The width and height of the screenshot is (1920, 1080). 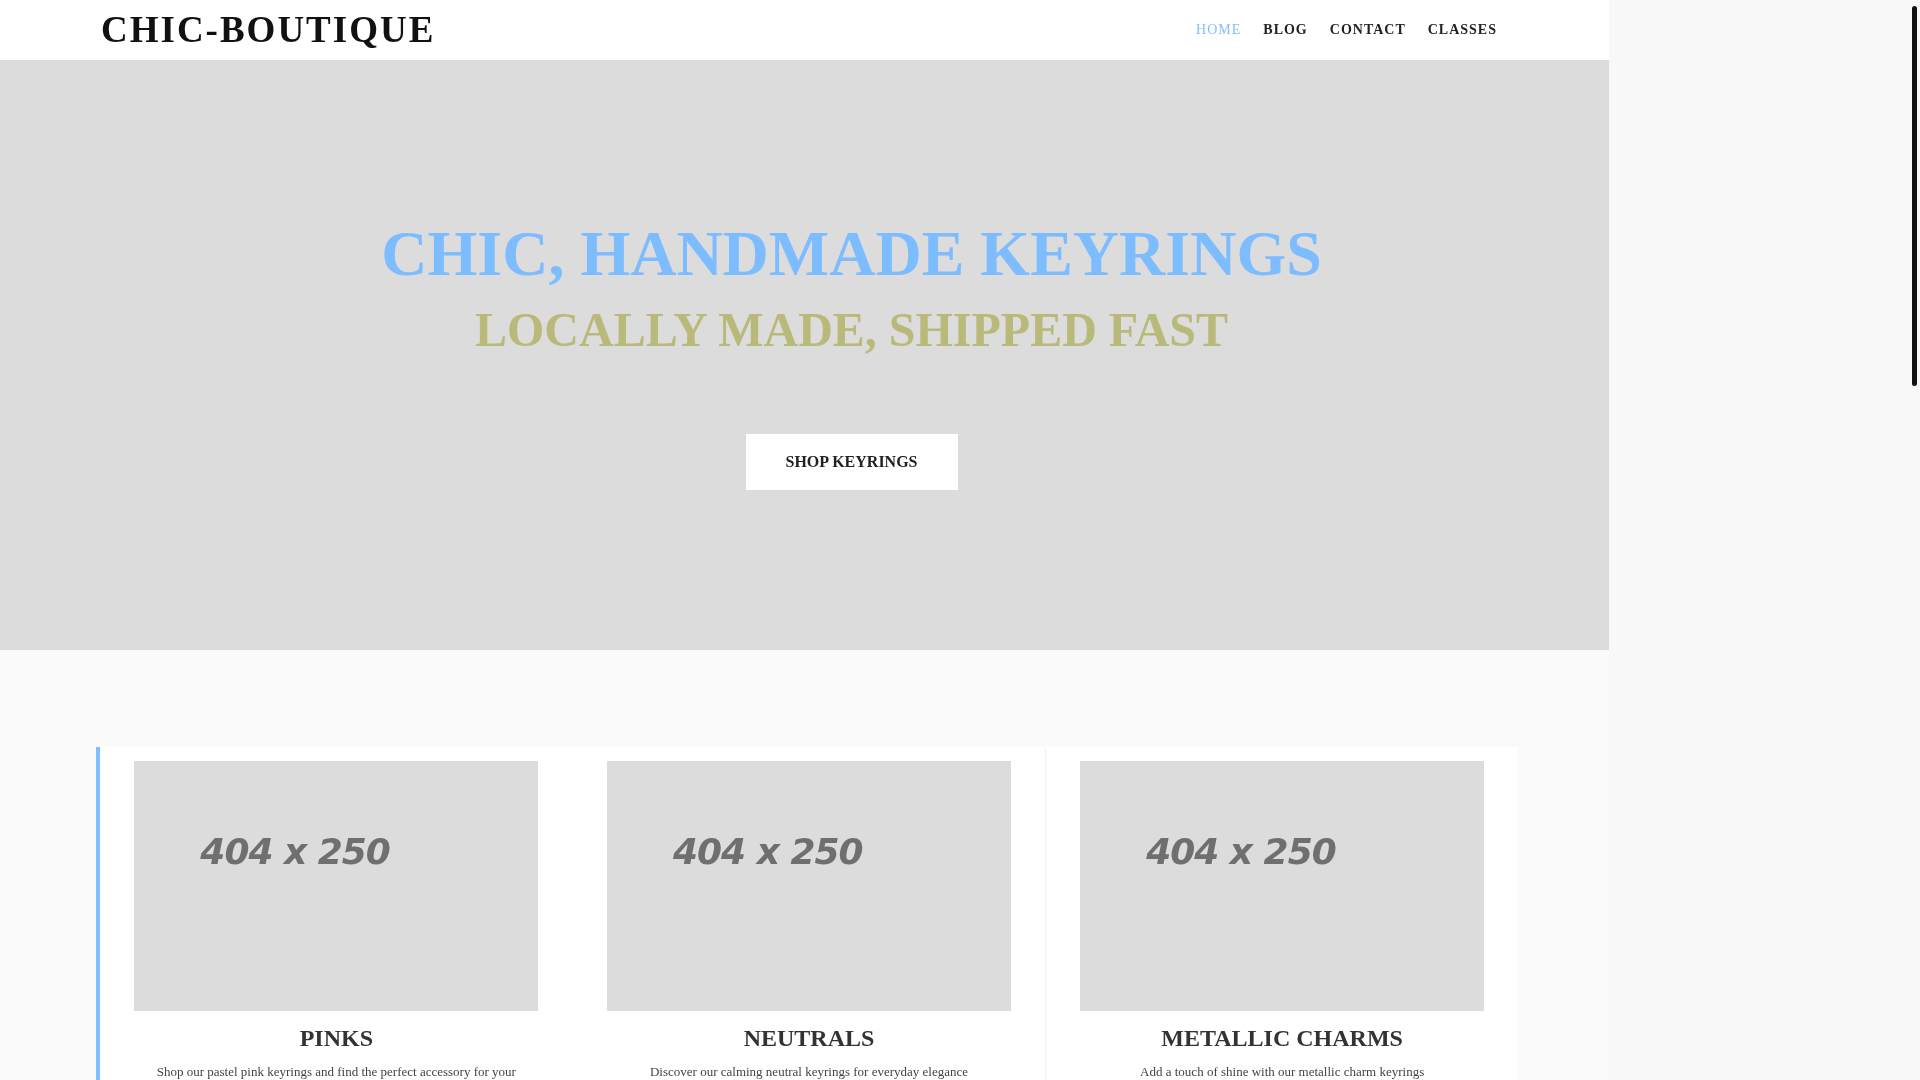 I want to click on card-description: Discover our calming neutral keyrings for everyday elegance, so click(x=809, y=1072).